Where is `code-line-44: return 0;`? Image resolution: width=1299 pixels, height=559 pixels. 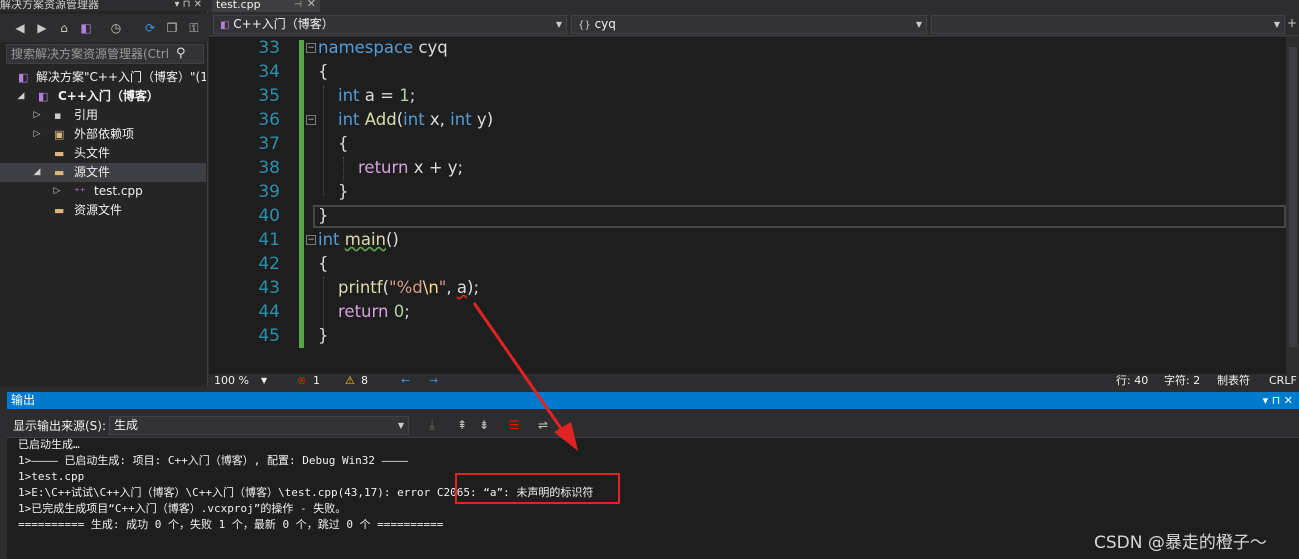
code-line-44: return 0; is located at coordinates (374, 312).